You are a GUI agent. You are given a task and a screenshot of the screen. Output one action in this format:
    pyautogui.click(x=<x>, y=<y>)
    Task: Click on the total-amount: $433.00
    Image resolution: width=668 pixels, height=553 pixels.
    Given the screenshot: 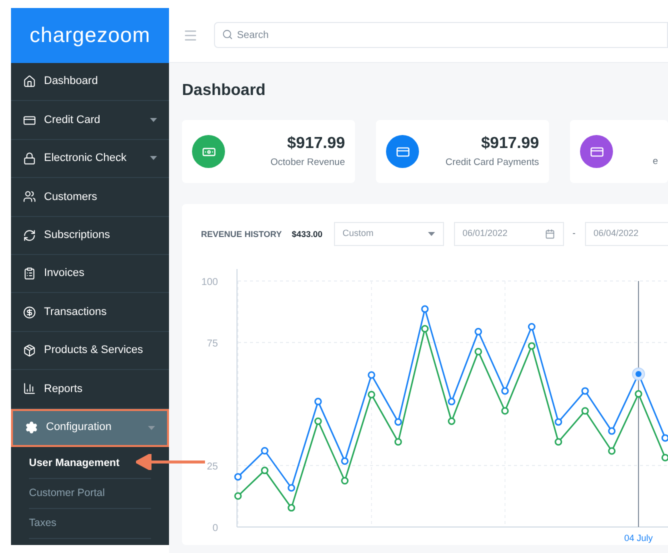 What is the action you would take?
    pyautogui.click(x=307, y=234)
    